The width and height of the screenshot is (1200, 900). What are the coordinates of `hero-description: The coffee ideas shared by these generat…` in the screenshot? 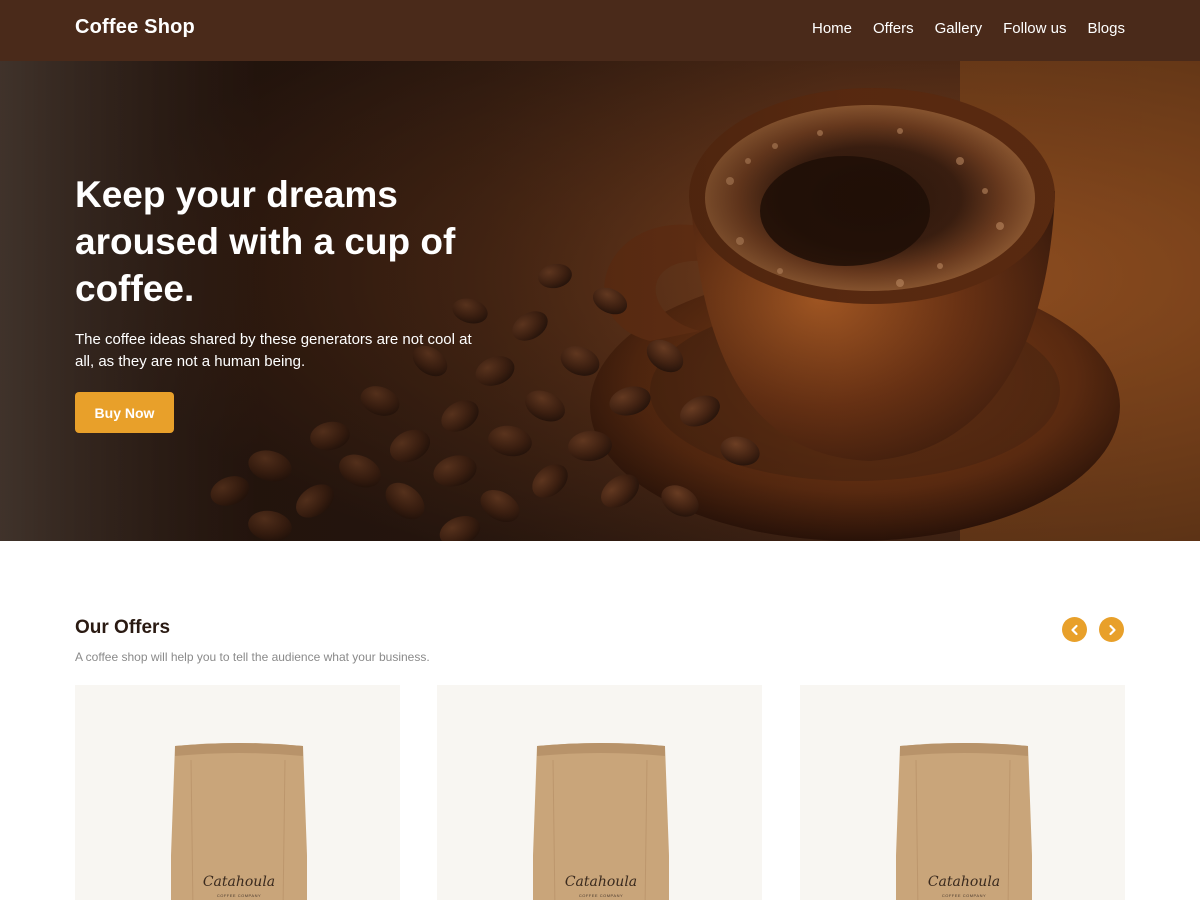 It's located at (273, 350).